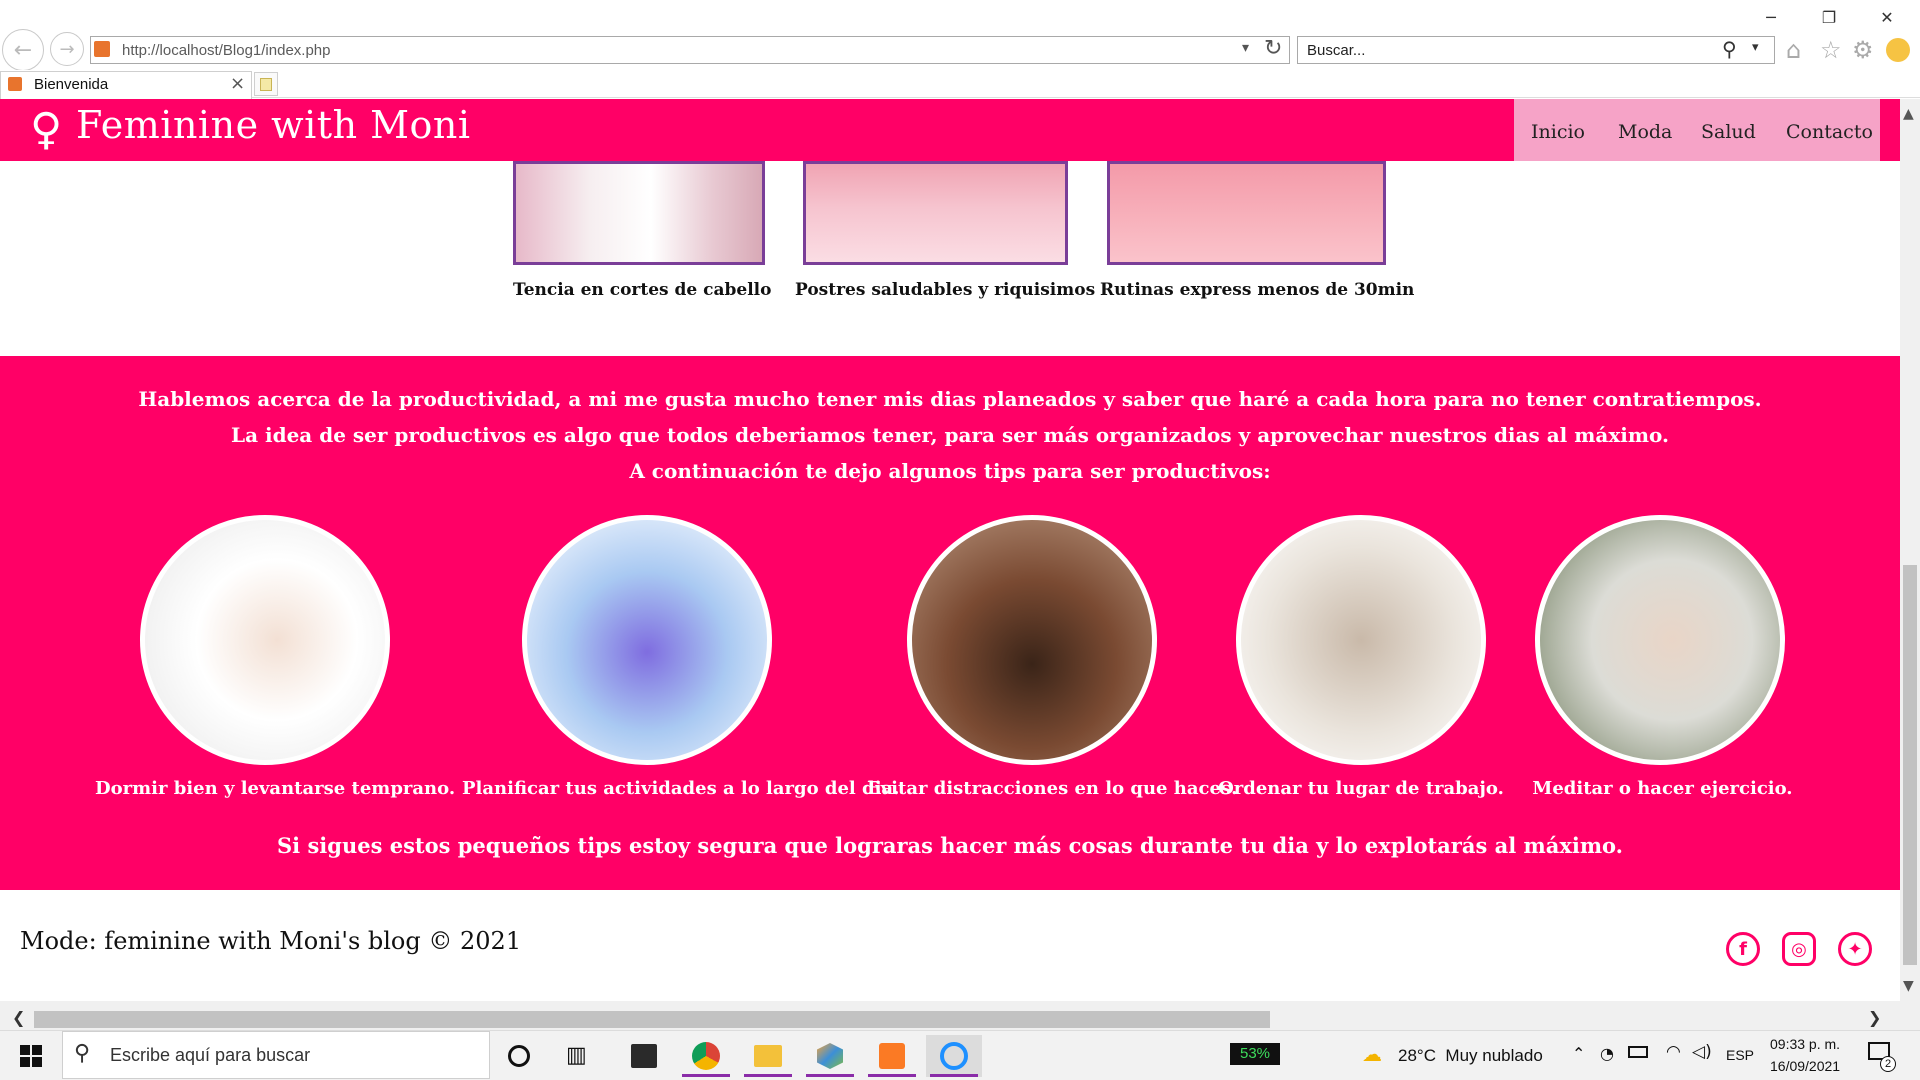  I want to click on tip-workspace-image, so click(1361, 640).